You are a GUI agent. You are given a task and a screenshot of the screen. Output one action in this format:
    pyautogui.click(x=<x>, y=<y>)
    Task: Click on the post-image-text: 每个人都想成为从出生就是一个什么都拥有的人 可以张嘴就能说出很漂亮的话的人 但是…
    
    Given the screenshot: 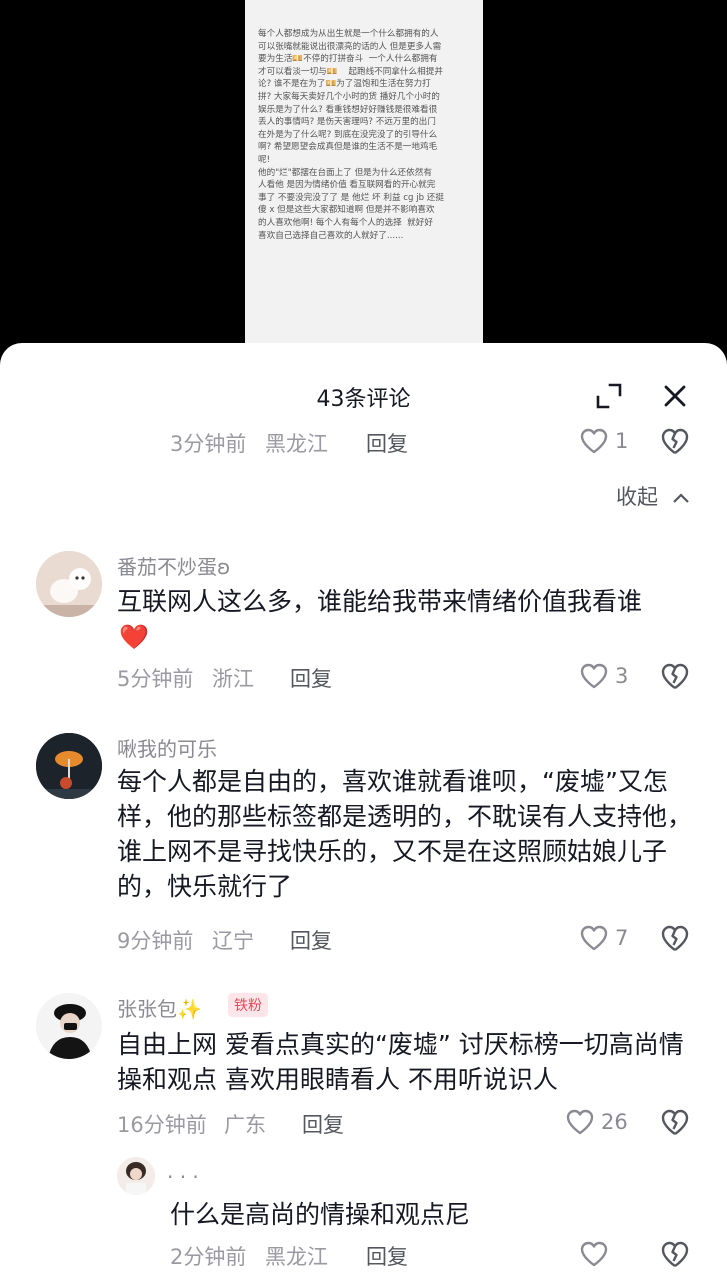 What is the action you would take?
    pyautogui.click(x=351, y=135)
    